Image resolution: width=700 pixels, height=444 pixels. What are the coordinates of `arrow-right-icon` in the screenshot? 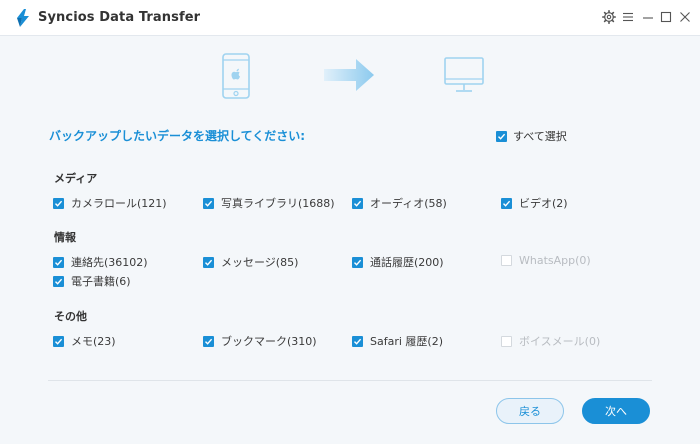 It's located at (349, 75).